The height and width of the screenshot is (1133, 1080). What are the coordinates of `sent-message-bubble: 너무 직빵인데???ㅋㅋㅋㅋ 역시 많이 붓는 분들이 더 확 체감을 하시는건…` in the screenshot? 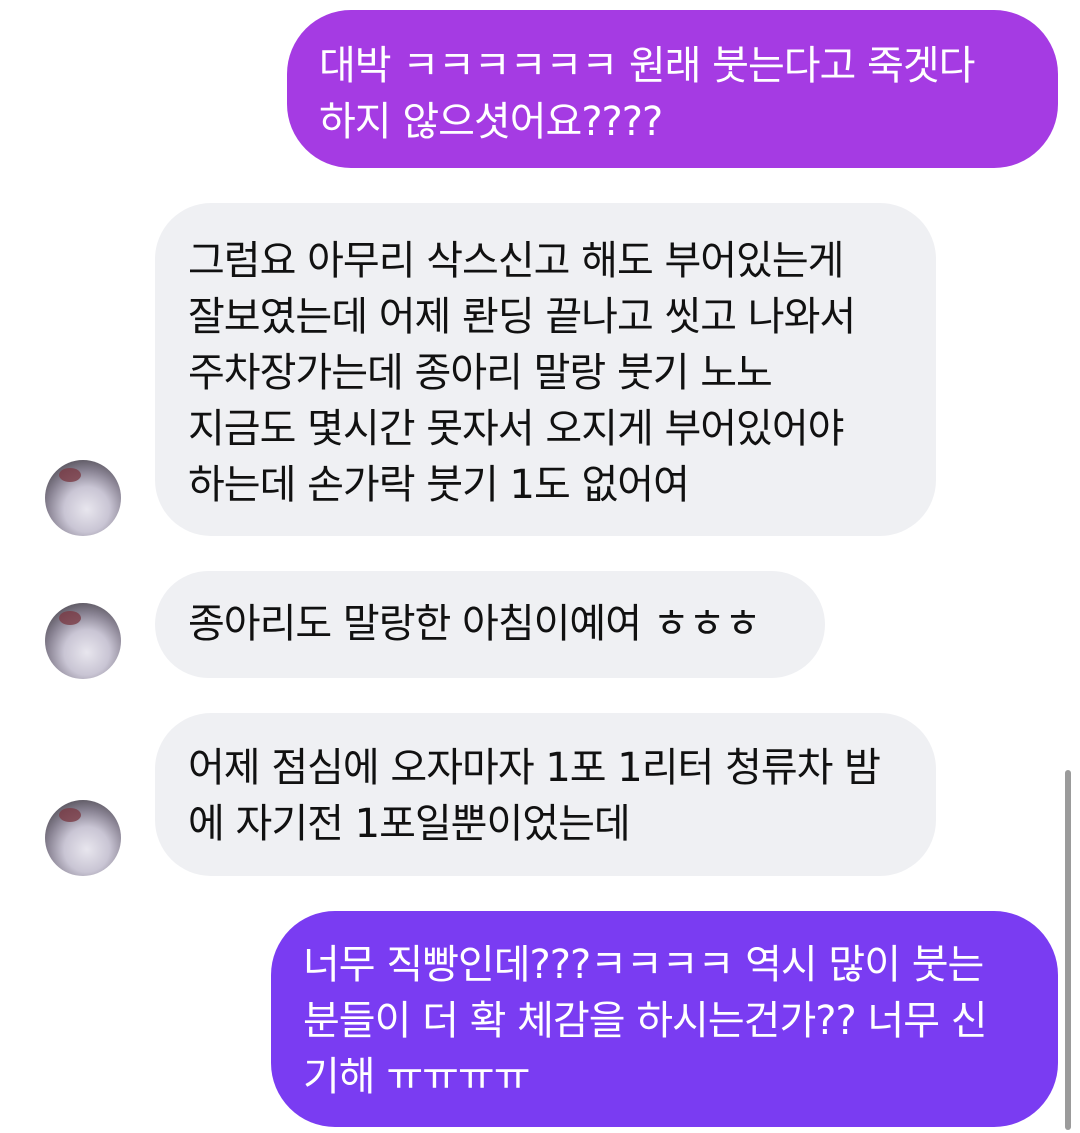 It's located at (664, 1019).